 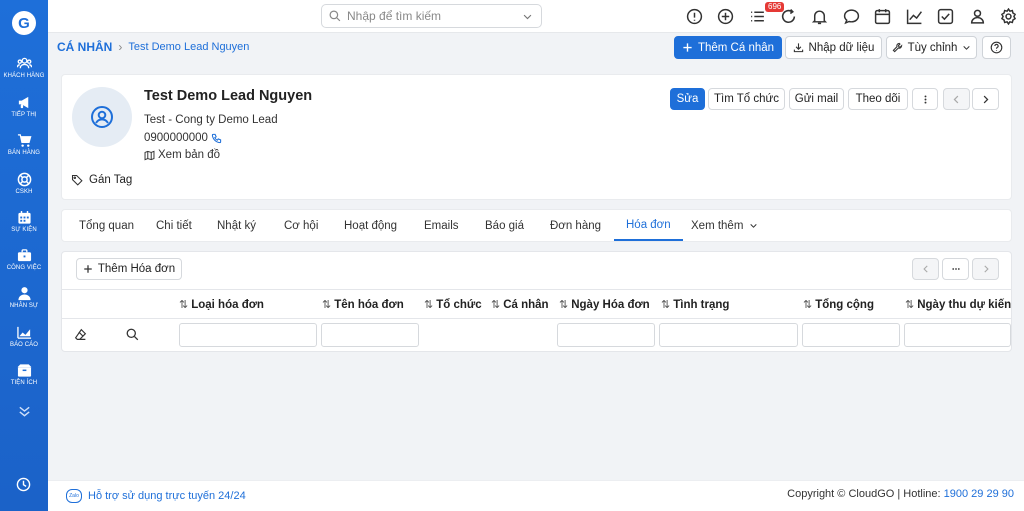 What do you see at coordinates (897, 47) in the screenshot?
I see `wrench-icon` at bounding box center [897, 47].